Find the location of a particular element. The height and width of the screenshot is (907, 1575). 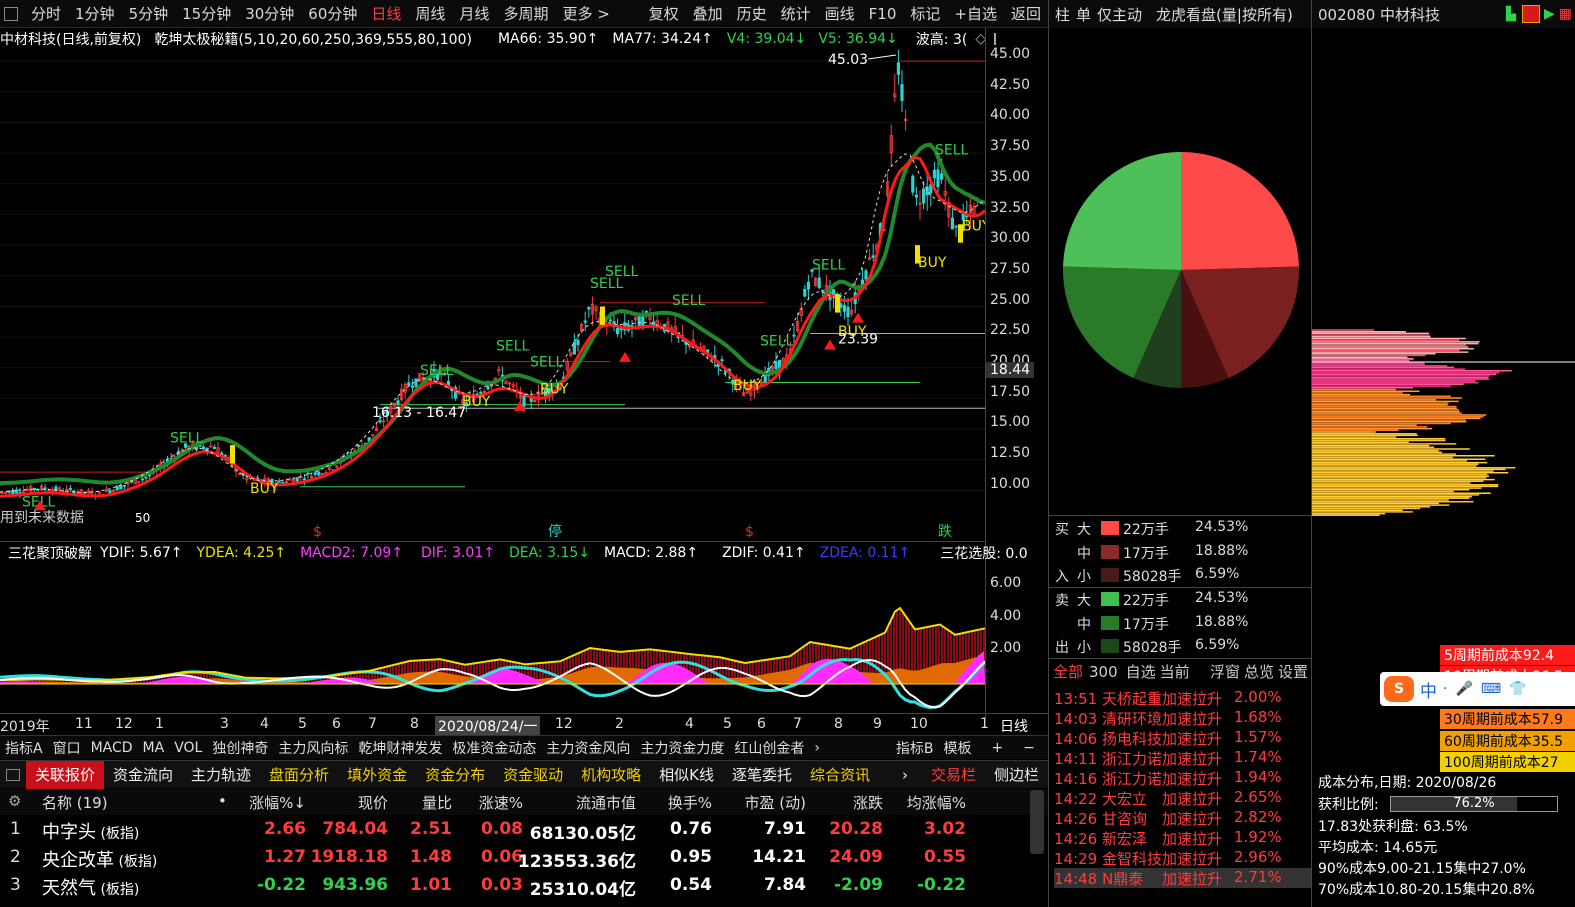

indicator-chart is located at coordinates (492, 638).